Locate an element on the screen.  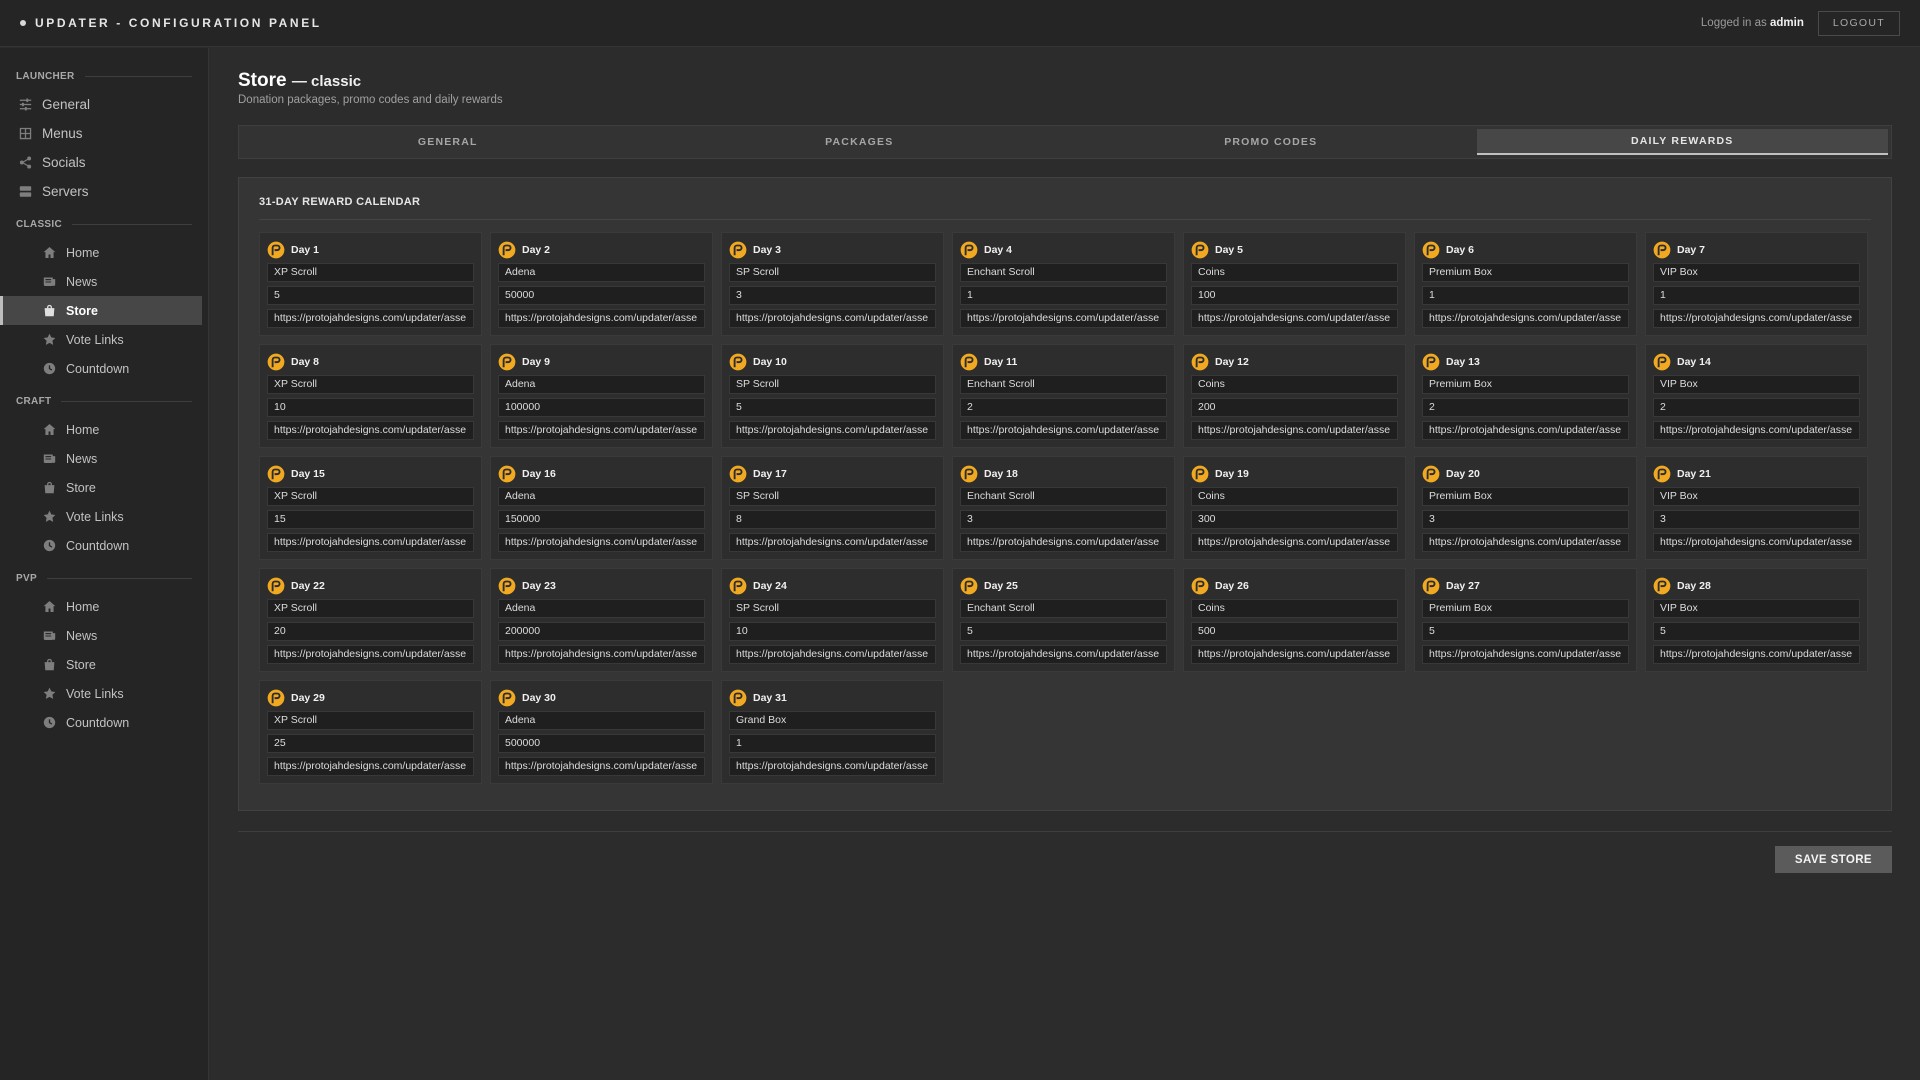
reward-amount-input: 100 is located at coordinates (1294, 295).